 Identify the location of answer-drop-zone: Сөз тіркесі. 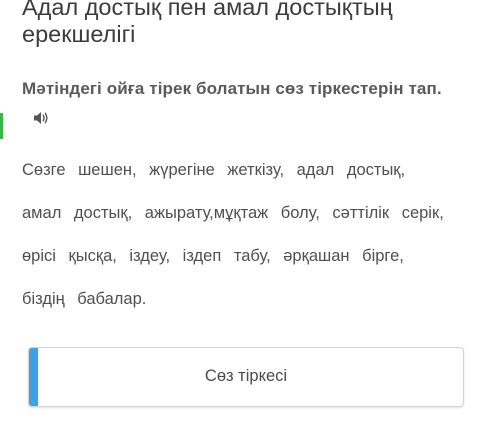
(246, 377).